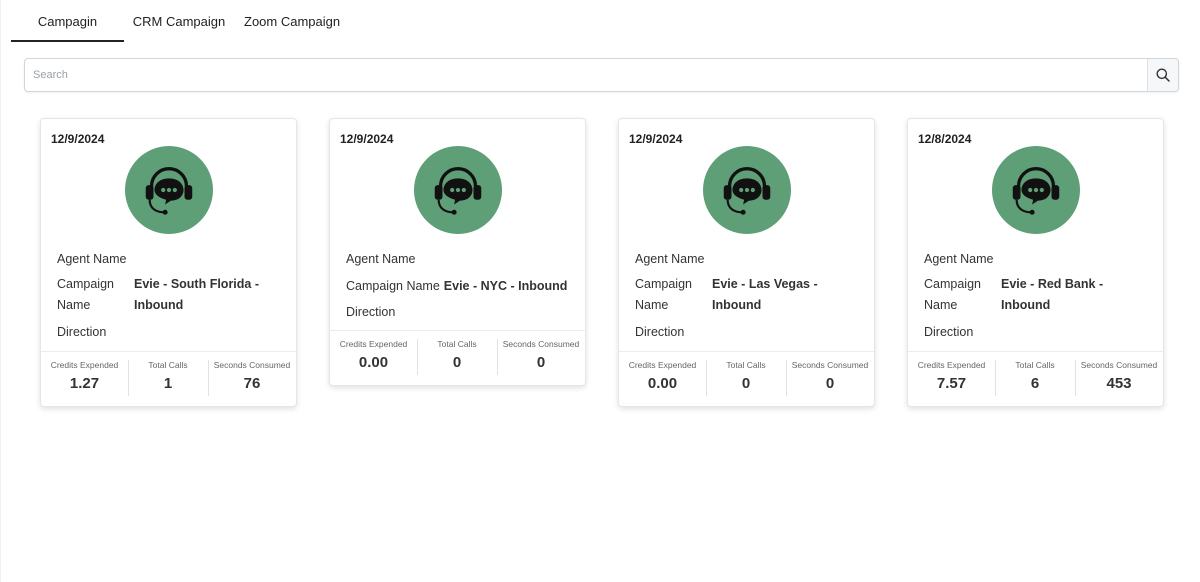 The width and height of the screenshot is (1200, 582). What do you see at coordinates (252, 379) in the screenshot?
I see `seconds-consumed-stat: Seconds Consumed 76` at bounding box center [252, 379].